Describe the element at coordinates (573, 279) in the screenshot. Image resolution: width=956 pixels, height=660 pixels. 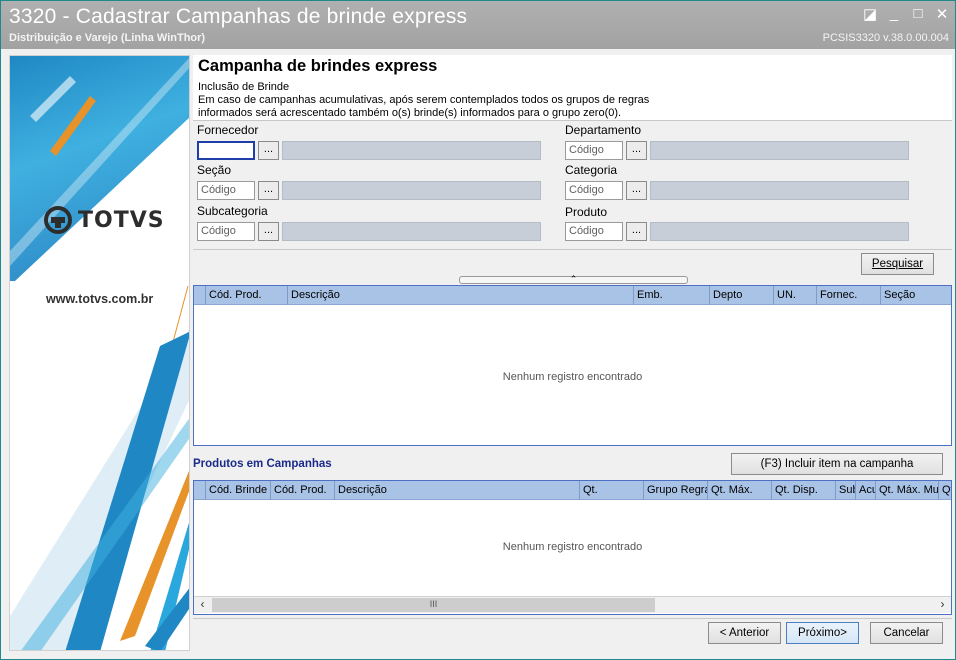
I see `splitter-handle: ⌃` at that location.